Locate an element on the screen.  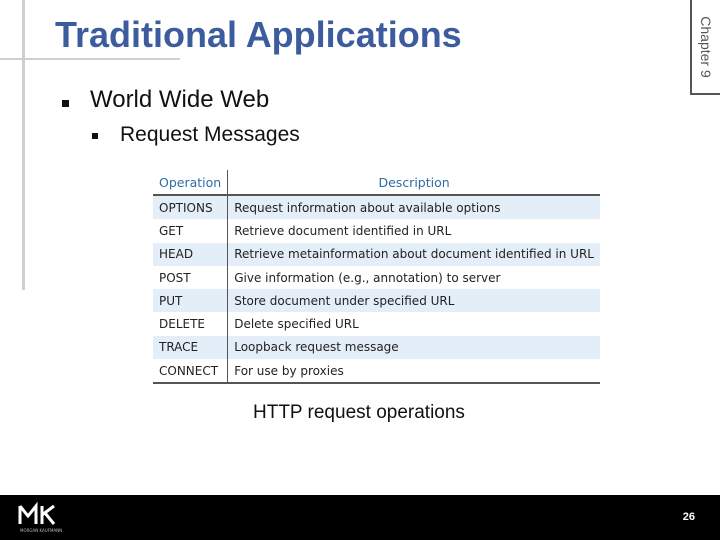
decorative-rule-vertical is located at coordinates (23, 145).